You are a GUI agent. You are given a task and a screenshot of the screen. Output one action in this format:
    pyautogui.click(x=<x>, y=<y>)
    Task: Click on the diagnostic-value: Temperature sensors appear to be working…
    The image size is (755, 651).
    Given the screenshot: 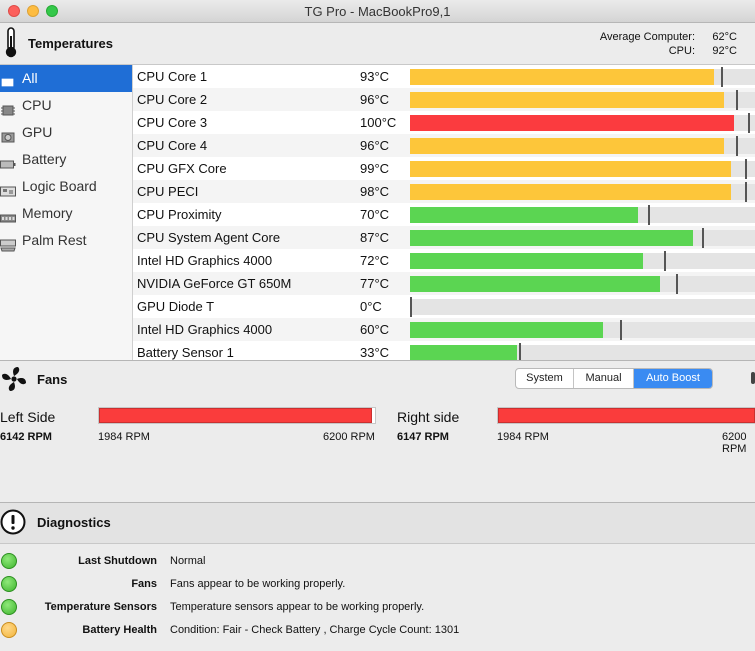 What is the action you would take?
    pyautogui.click(x=297, y=607)
    